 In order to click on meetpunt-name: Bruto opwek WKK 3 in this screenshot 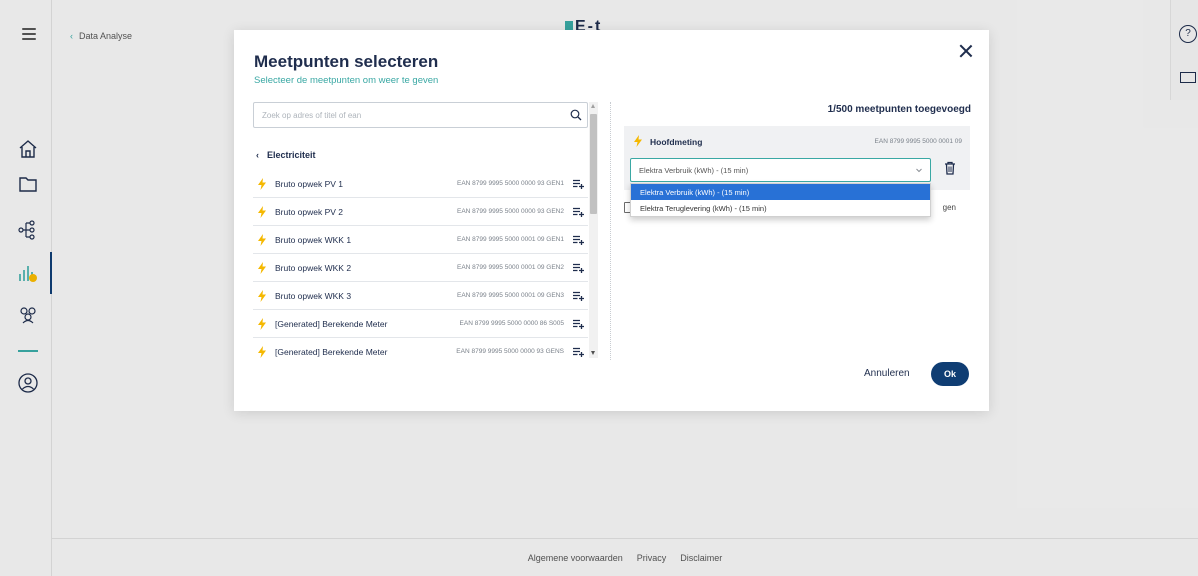, I will do `click(313, 295)`.